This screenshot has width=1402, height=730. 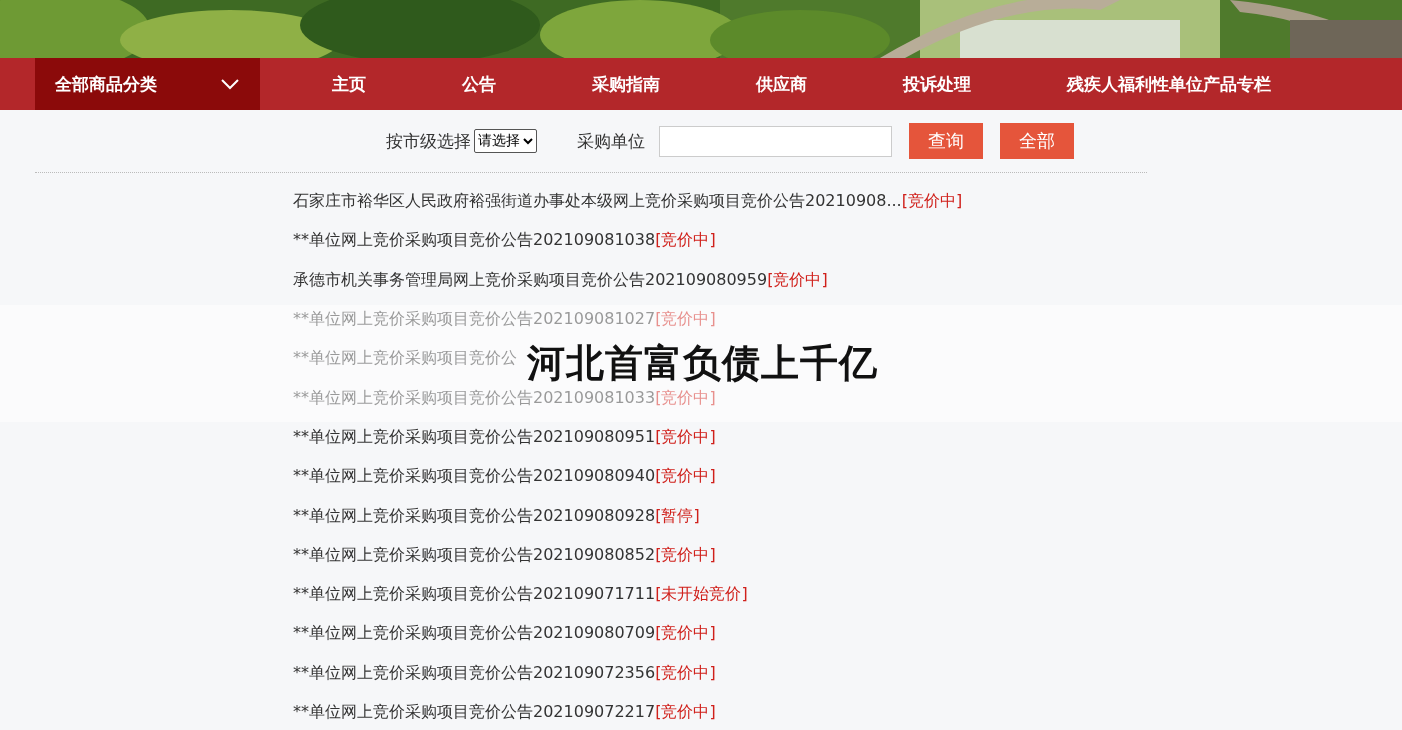 What do you see at coordinates (474, 516) in the screenshot?
I see `notice-link: **单位网上竞价采购项目竞价公告202109080928` at bounding box center [474, 516].